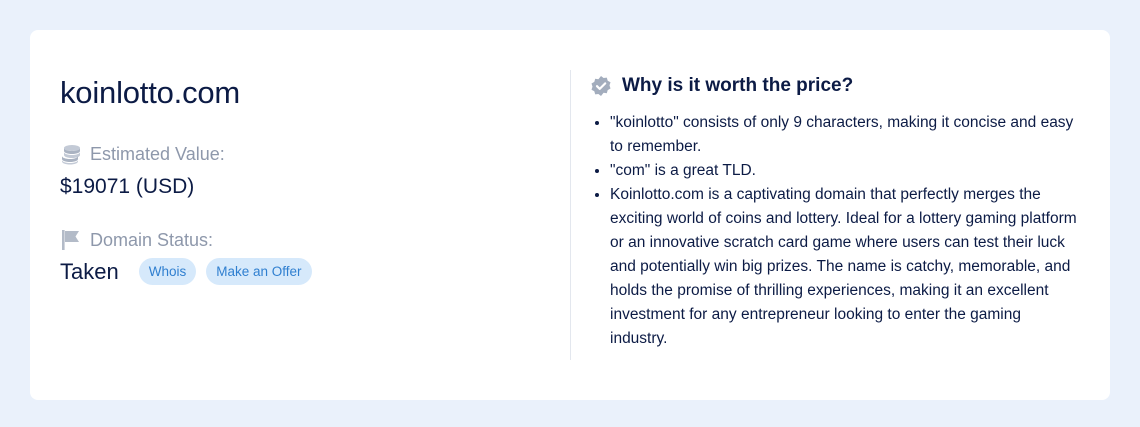 This screenshot has height=427, width=1140. I want to click on domain-status-label-row: Domain Status:, so click(136, 240).